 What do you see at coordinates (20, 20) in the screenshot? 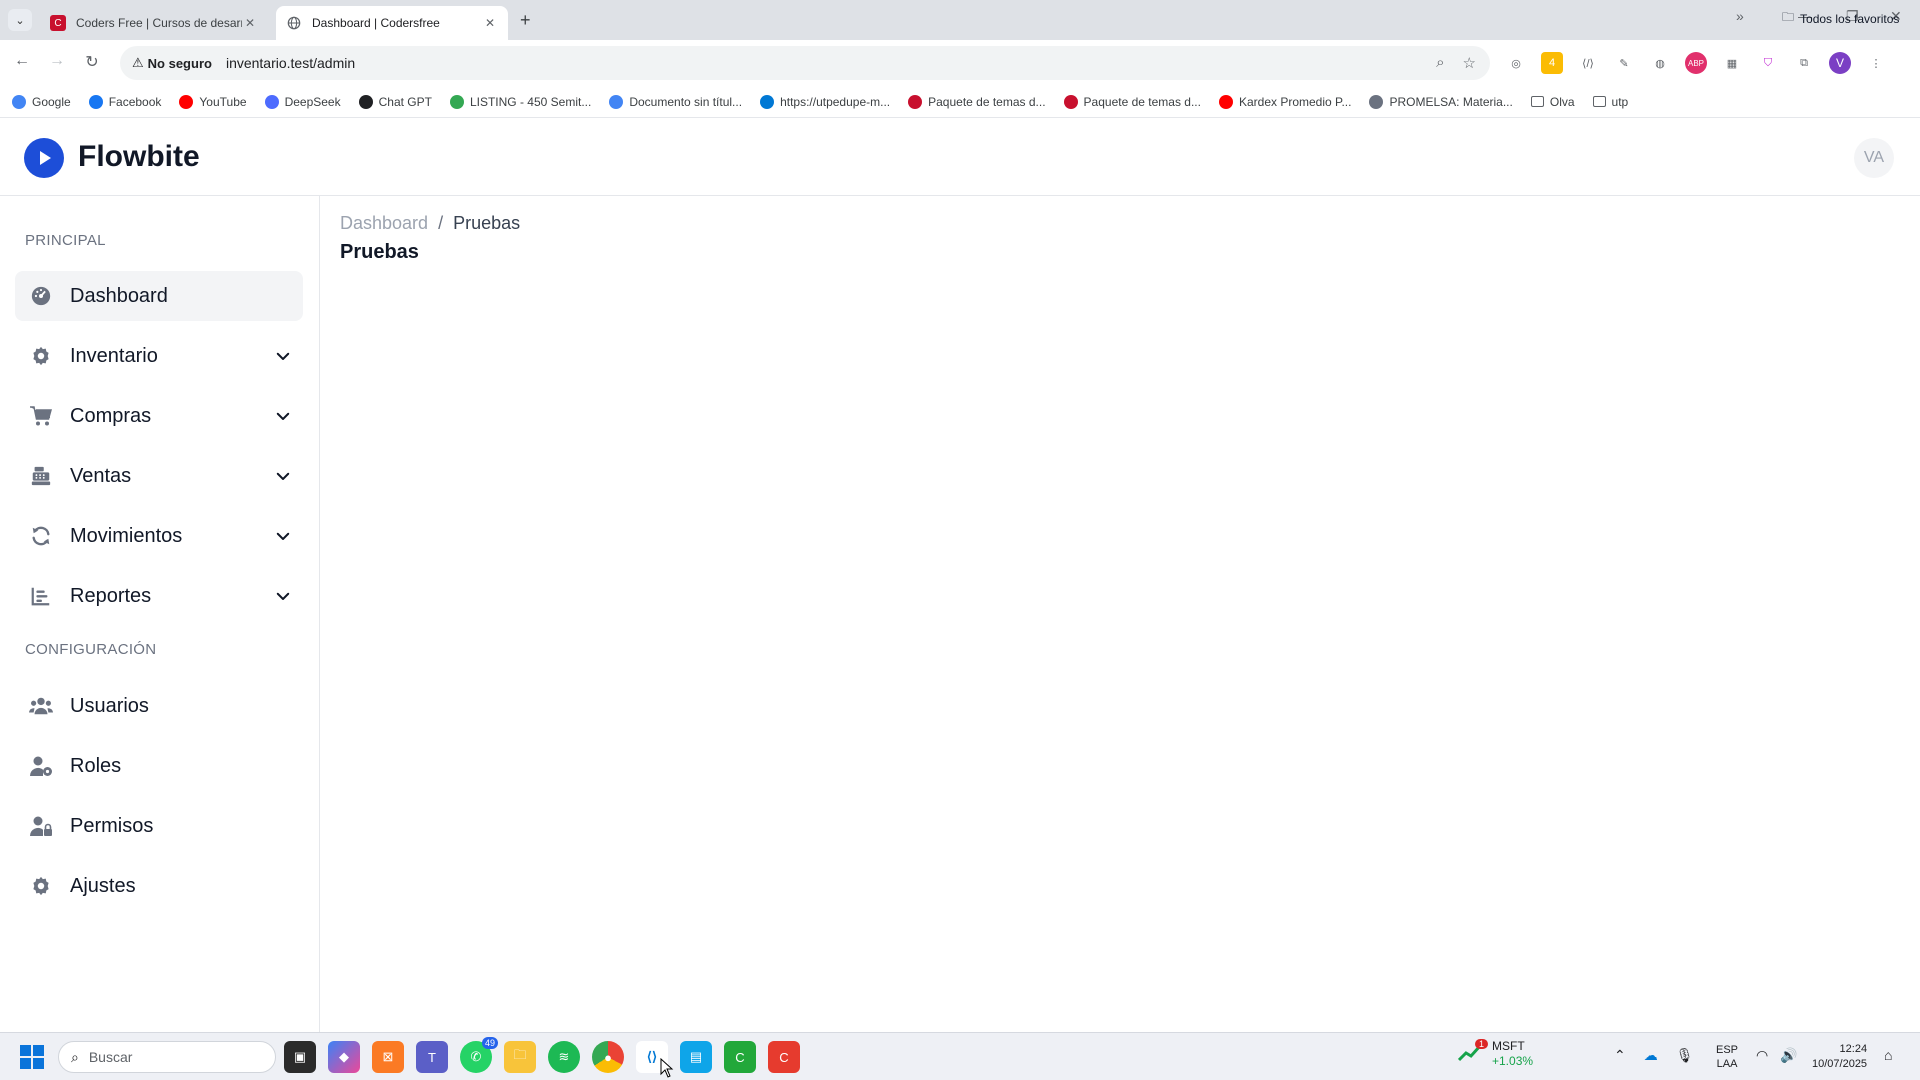
I see `tab-search-button: ⌄` at bounding box center [20, 20].